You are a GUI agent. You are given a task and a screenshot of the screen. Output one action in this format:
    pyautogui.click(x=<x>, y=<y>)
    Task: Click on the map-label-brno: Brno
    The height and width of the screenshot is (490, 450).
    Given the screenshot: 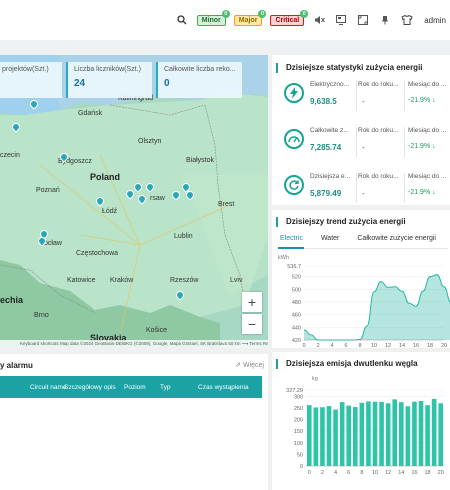 What is the action you would take?
    pyautogui.click(x=41, y=315)
    